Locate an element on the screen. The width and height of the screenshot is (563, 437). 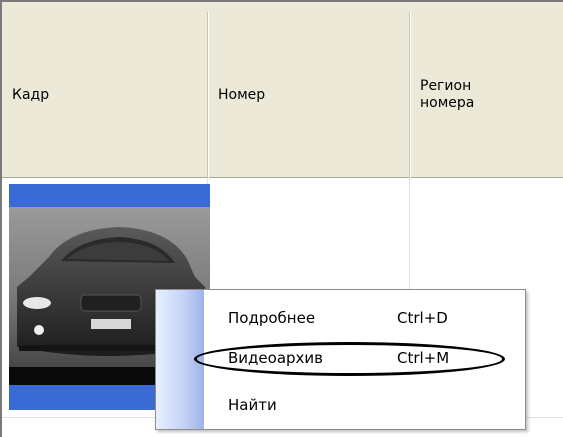
menu-item-details: Подробнее Ctrl+D is located at coordinates (364, 318).